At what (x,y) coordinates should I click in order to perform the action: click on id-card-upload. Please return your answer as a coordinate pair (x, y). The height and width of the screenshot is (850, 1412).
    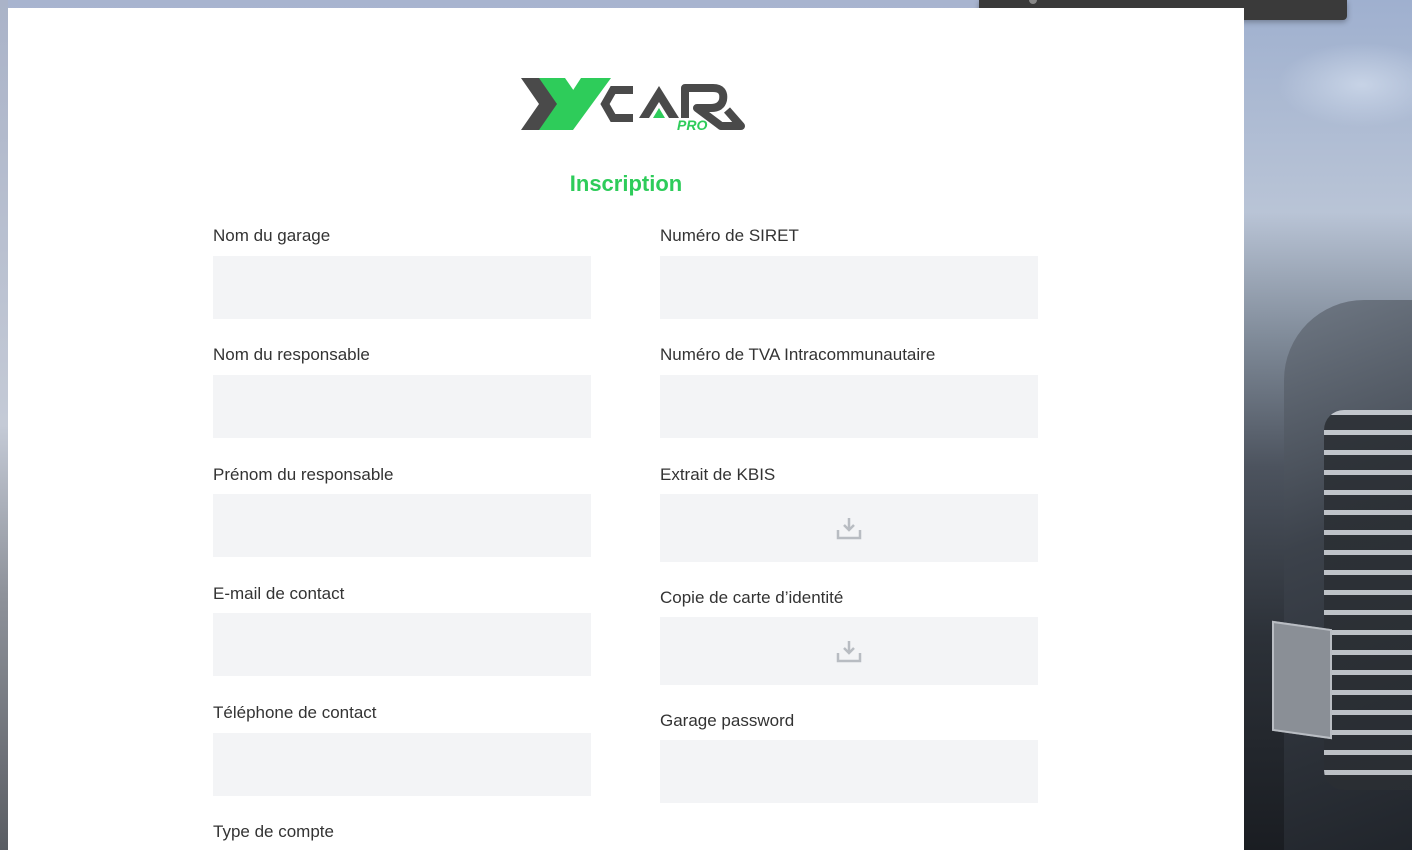
    Looking at the image, I should click on (849, 651).